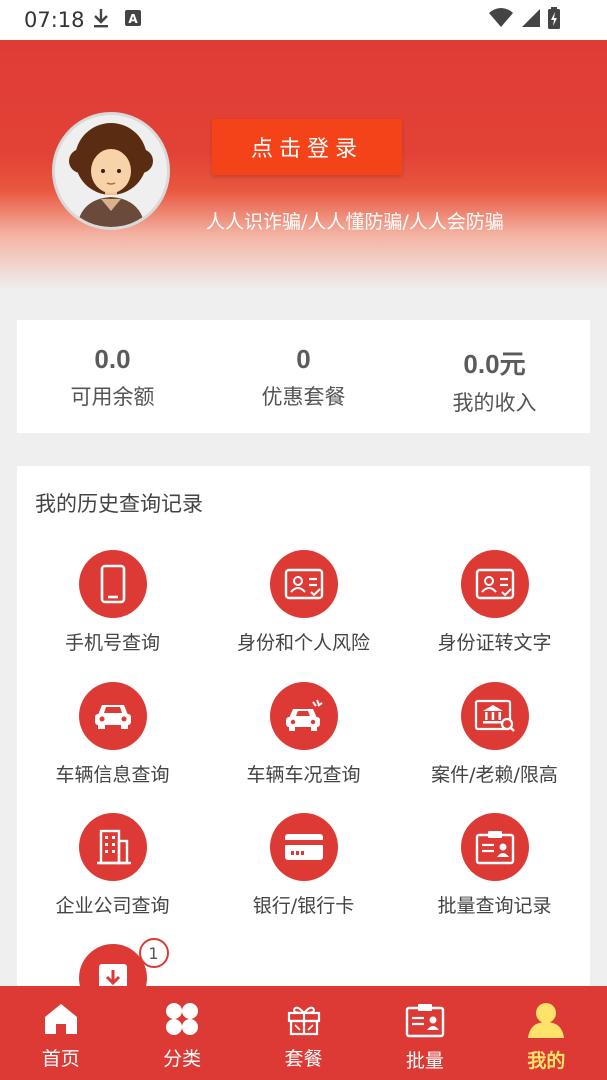 The image size is (607, 1080). I want to click on stat-value: 0.0, so click(112, 359).